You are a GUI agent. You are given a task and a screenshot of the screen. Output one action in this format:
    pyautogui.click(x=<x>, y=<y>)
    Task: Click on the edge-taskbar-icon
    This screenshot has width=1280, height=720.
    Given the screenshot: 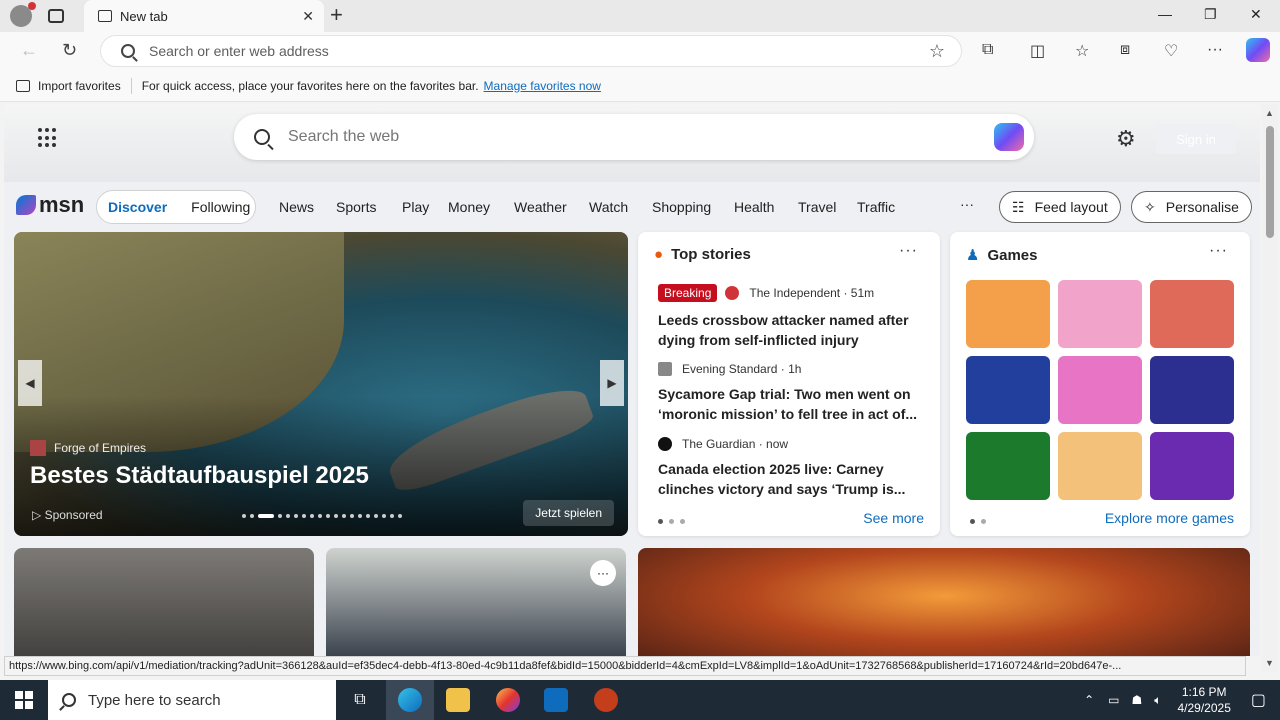 What is the action you would take?
    pyautogui.click(x=410, y=700)
    